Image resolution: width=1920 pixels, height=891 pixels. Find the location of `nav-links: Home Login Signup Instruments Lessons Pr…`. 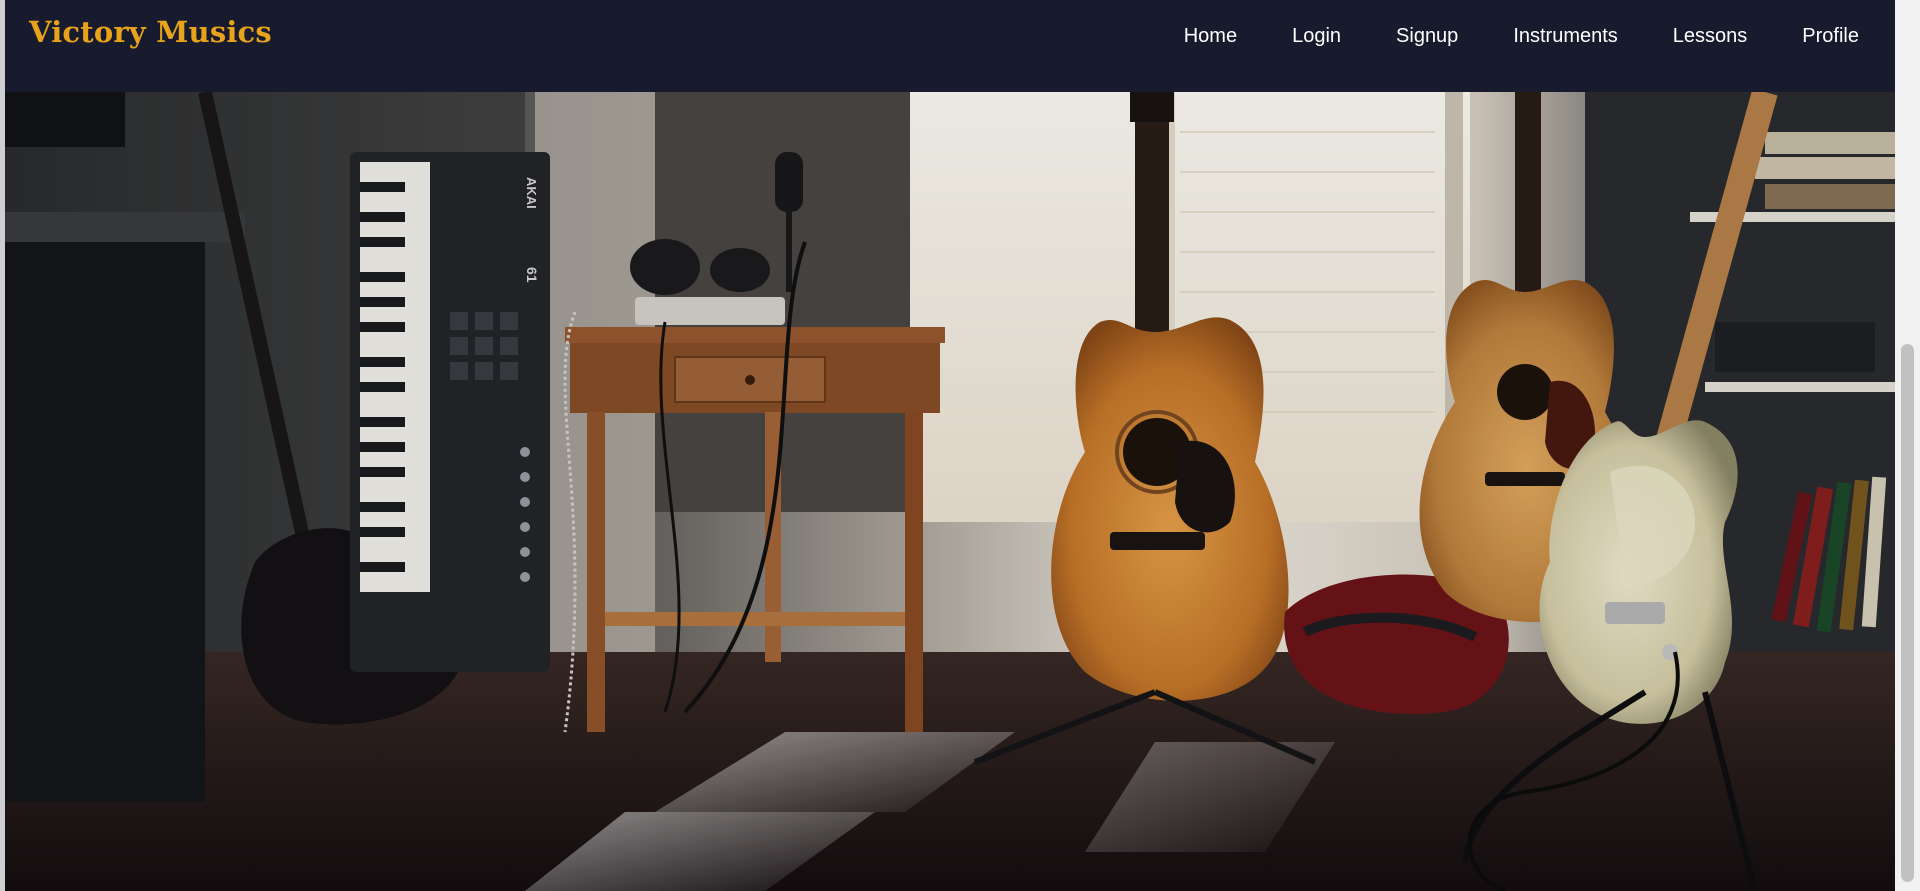

nav-links: Home Login Signup Instruments Lessons Pr… is located at coordinates (1494, 36).